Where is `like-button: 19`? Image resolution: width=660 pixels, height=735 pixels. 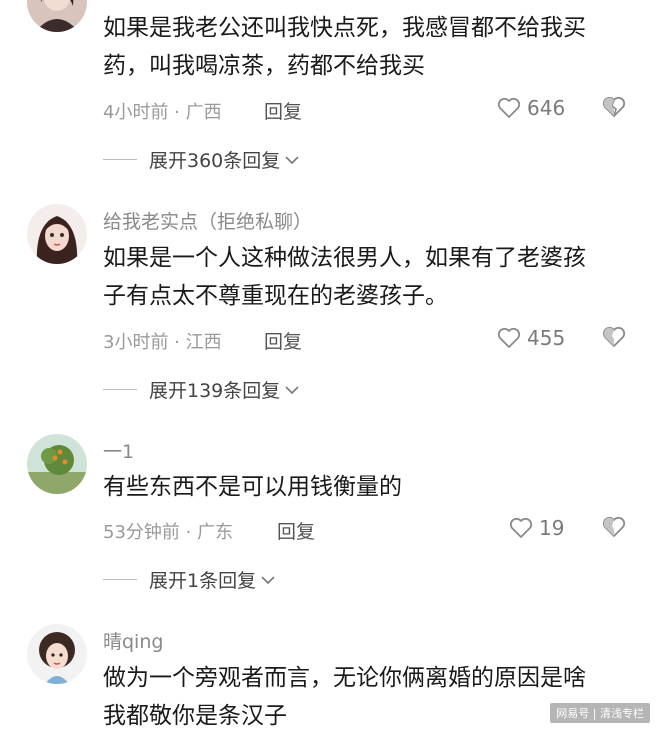
like-button: 19 is located at coordinates (536, 528).